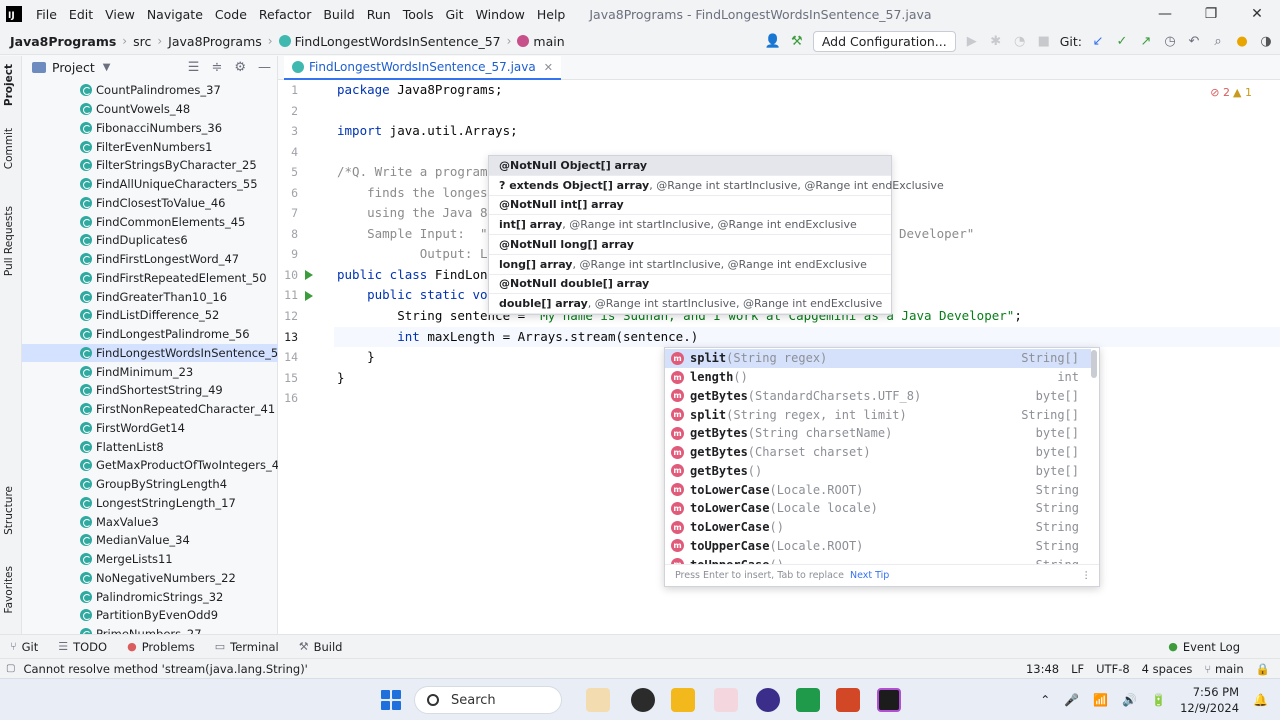 The width and height of the screenshot is (1280, 720). What do you see at coordinates (309, 296) in the screenshot?
I see `run-main-gutter-icon` at bounding box center [309, 296].